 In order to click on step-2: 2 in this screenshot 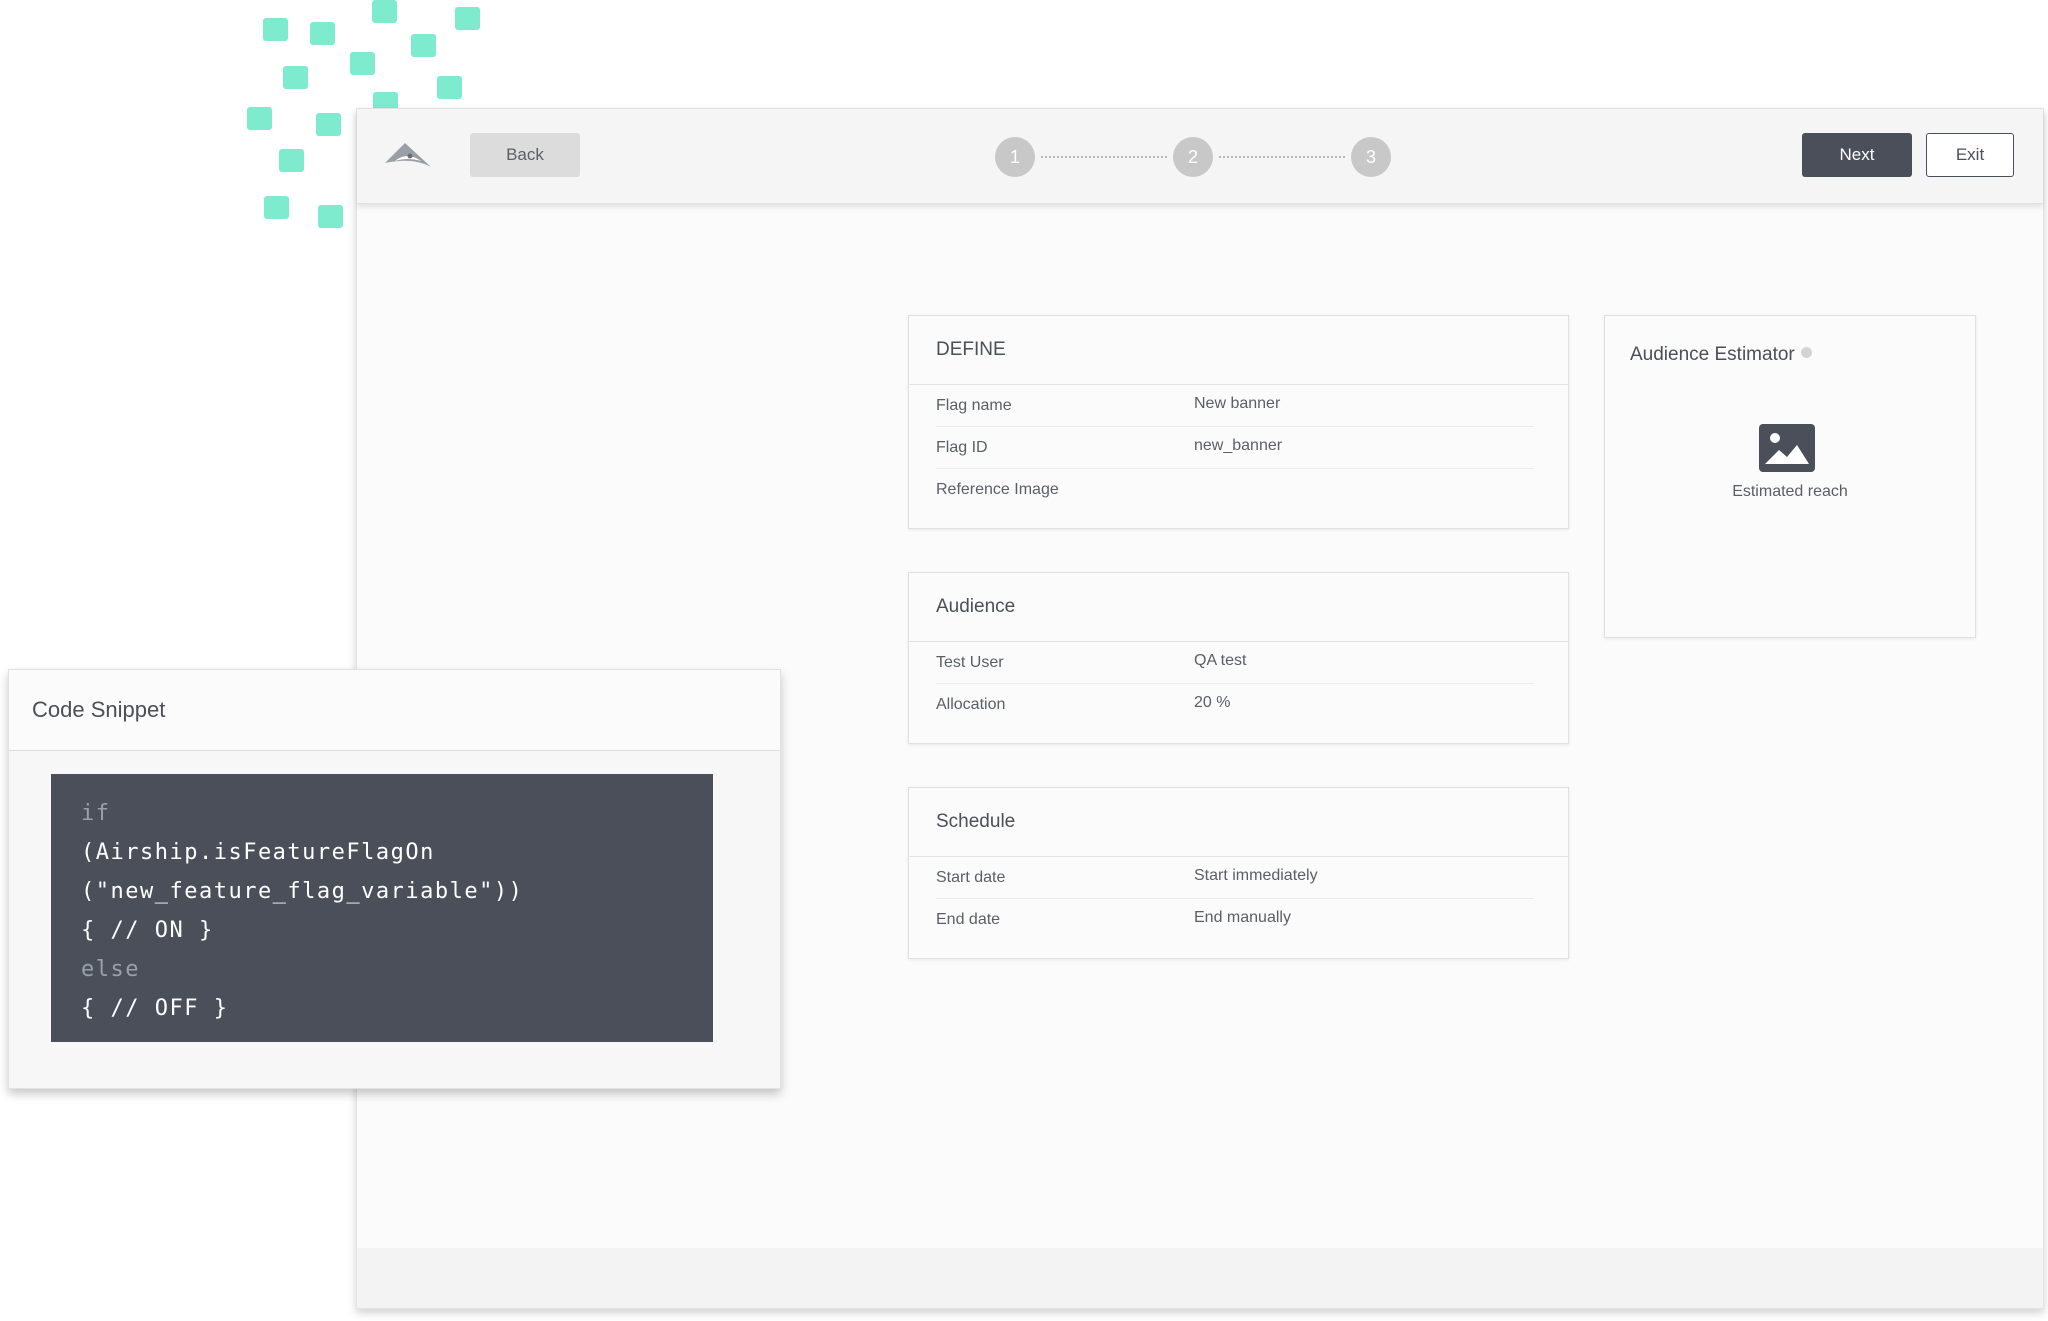, I will do `click(1193, 157)`.